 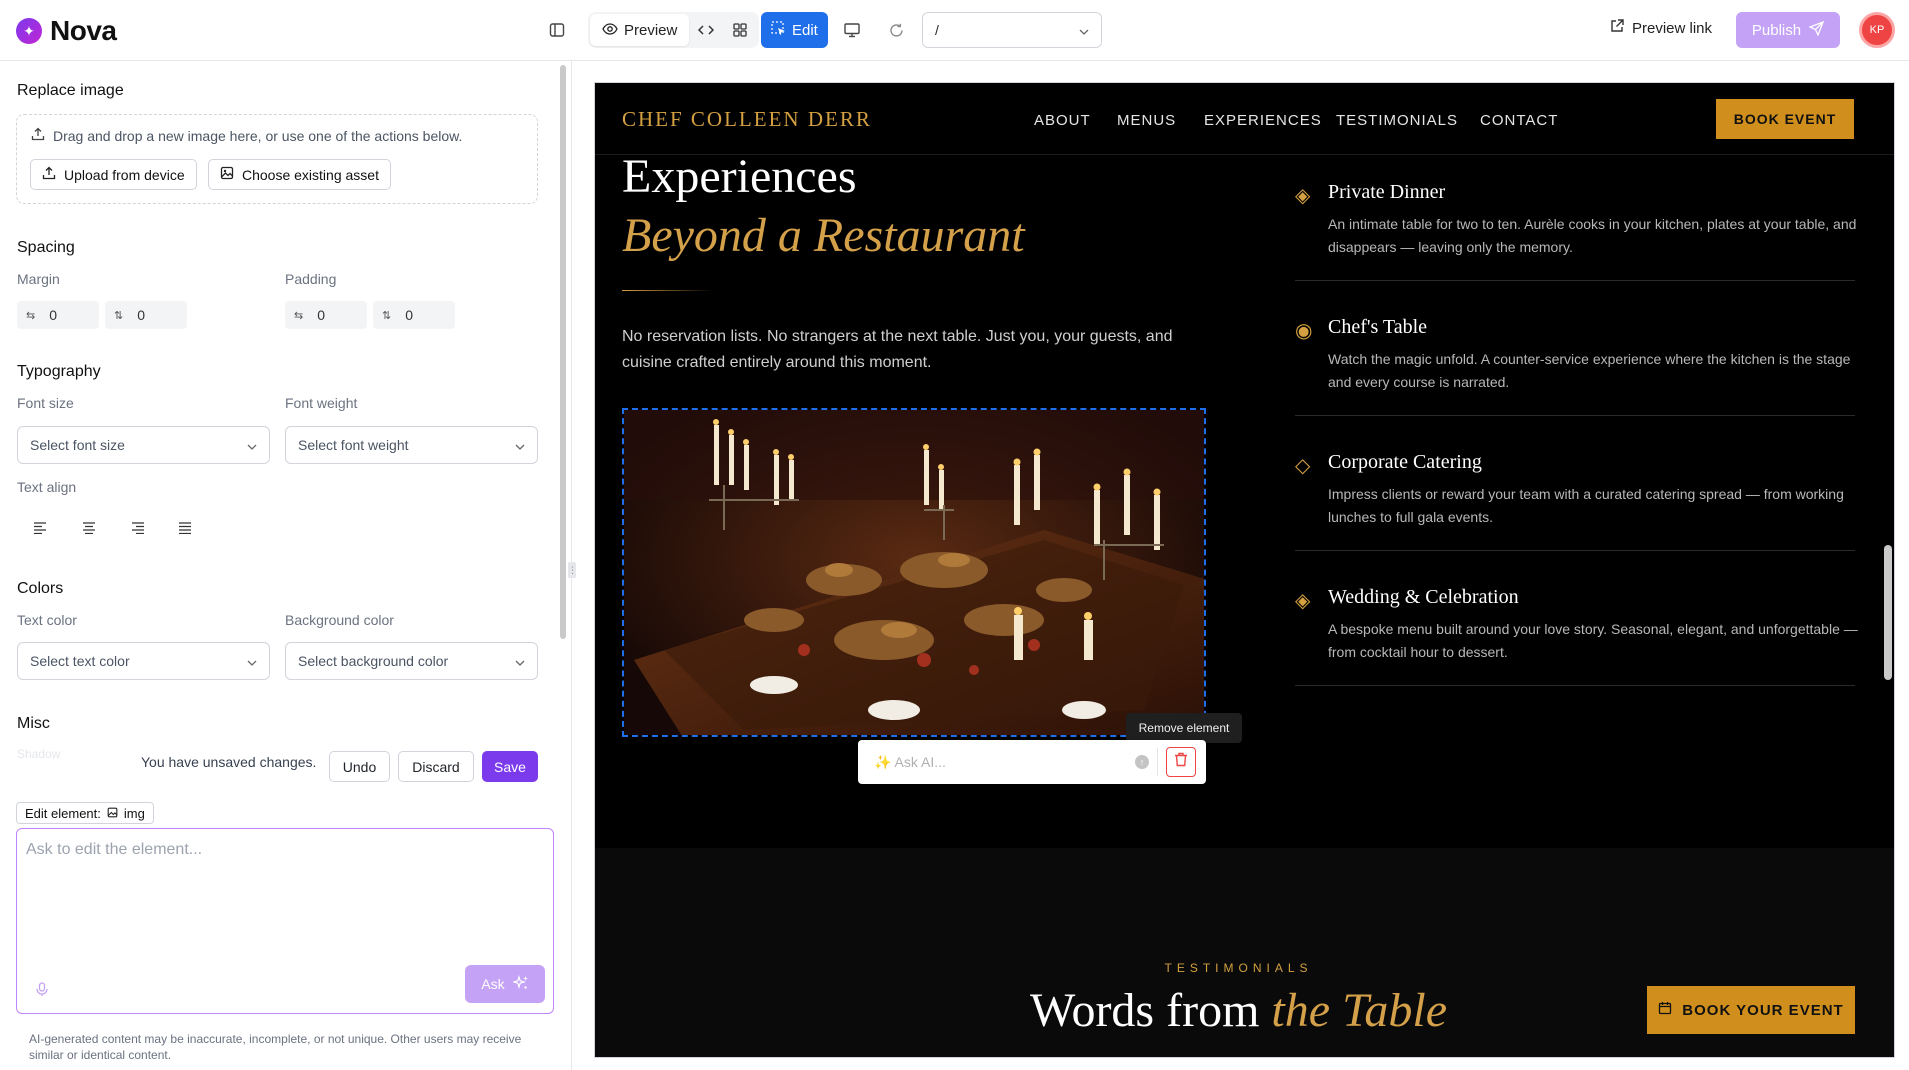 What do you see at coordinates (1184, 728) in the screenshot?
I see `remove-element-tooltip: Remove element` at bounding box center [1184, 728].